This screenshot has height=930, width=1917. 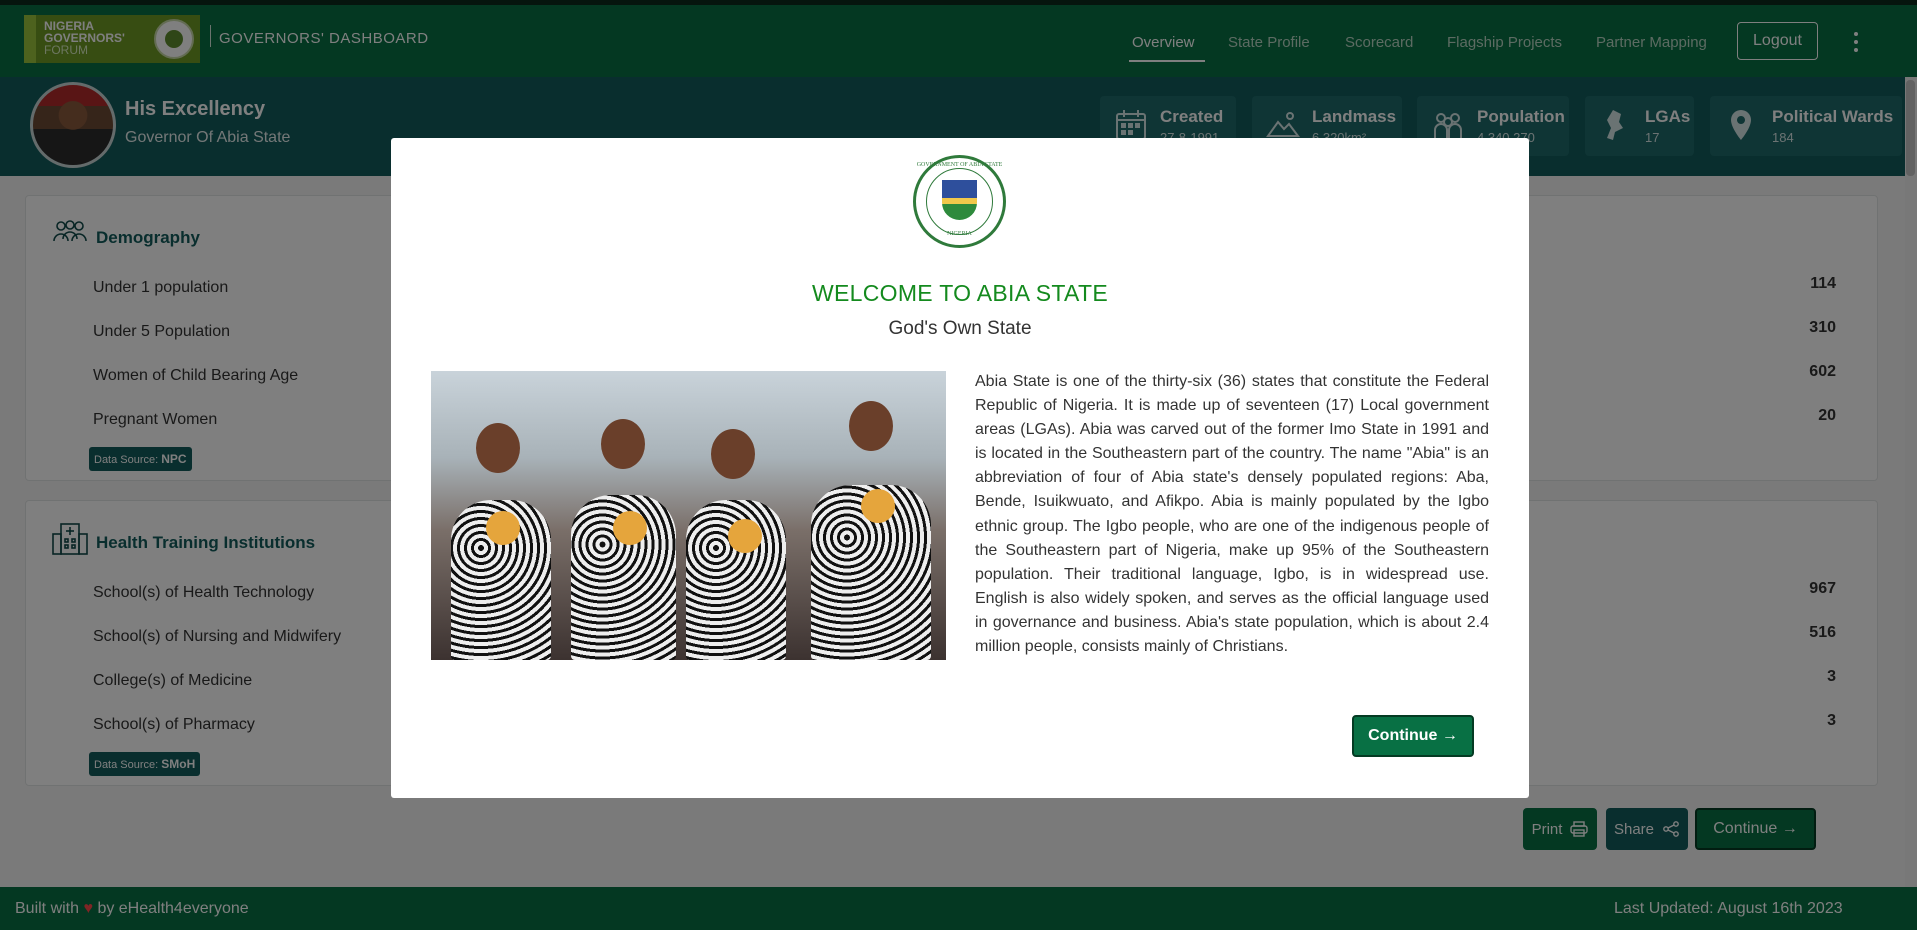 I want to click on modal-continue-button: Continue →, so click(x=1413, y=736).